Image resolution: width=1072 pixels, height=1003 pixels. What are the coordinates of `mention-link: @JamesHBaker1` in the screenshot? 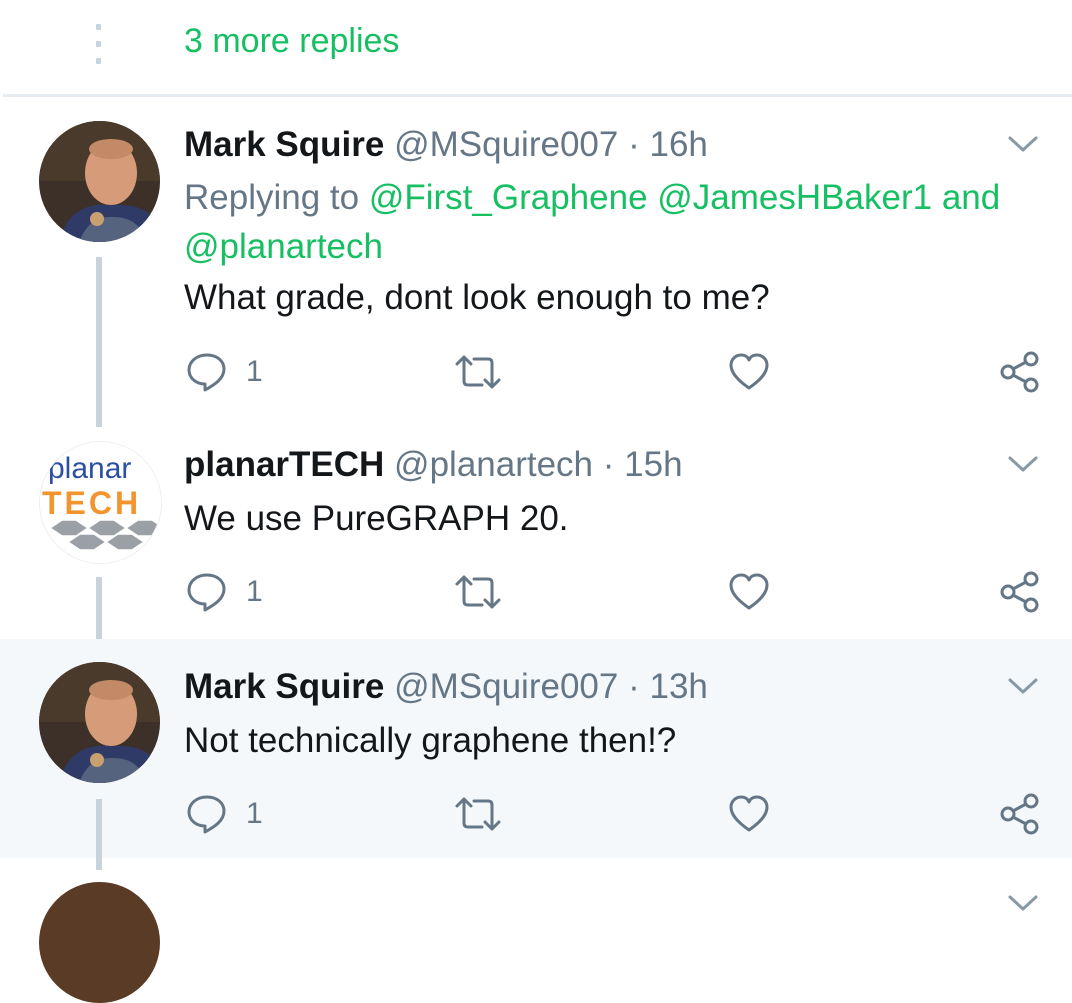 It's located at (794, 197).